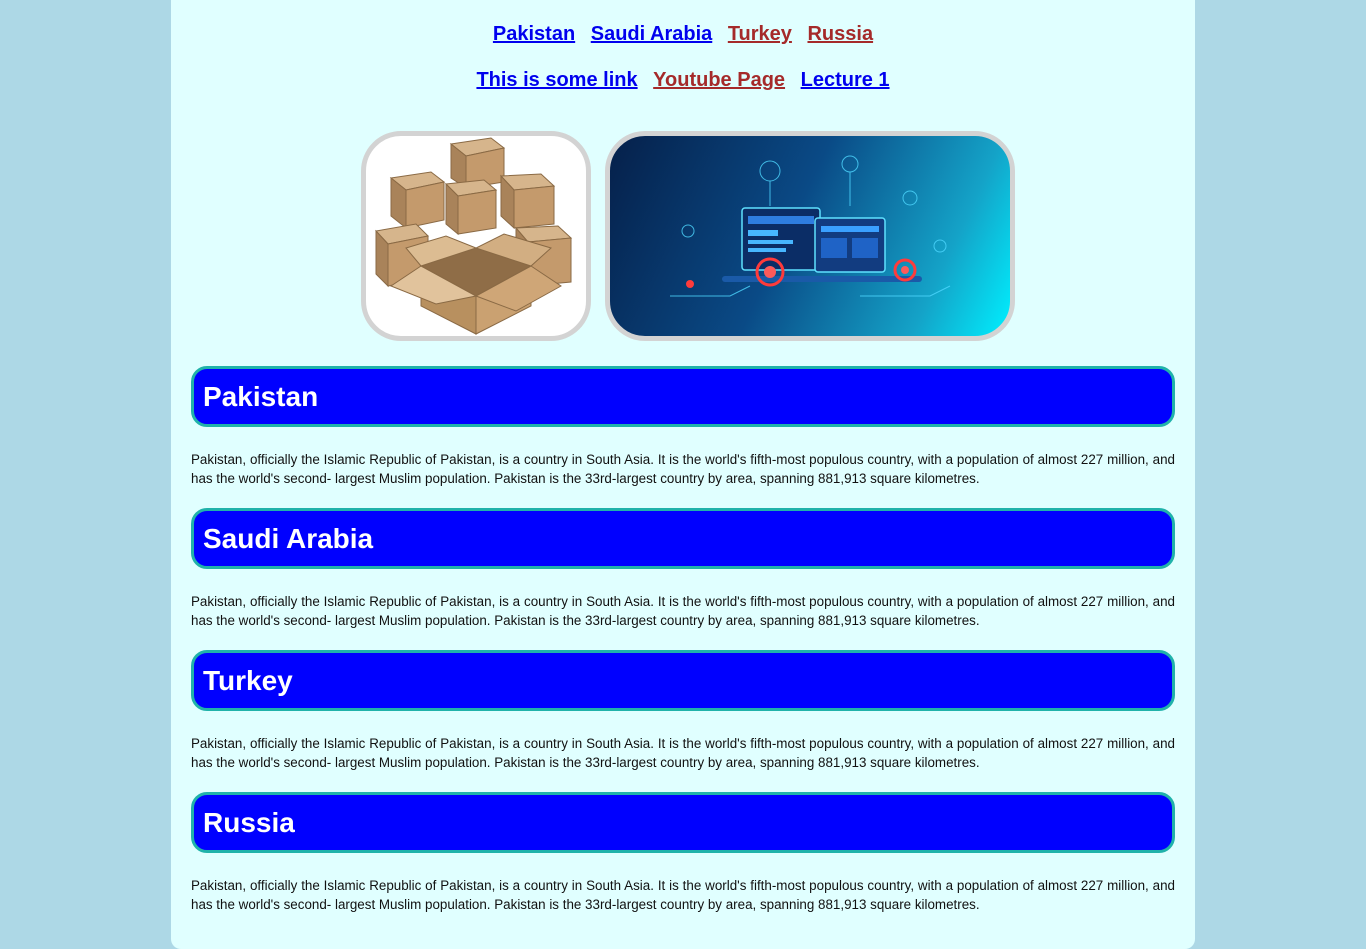 The width and height of the screenshot is (1366, 949). Describe the element at coordinates (683, 680) in the screenshot. I see `section-heading-turkey: Turkey` at that location.